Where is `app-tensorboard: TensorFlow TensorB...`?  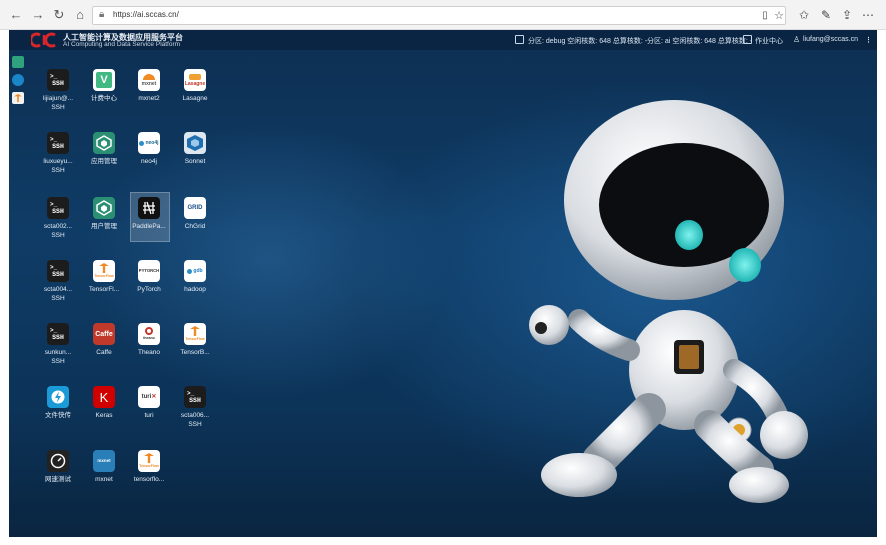
app-tensorboard: TensorFlow TensorB... is located at coordinates (195, 351).